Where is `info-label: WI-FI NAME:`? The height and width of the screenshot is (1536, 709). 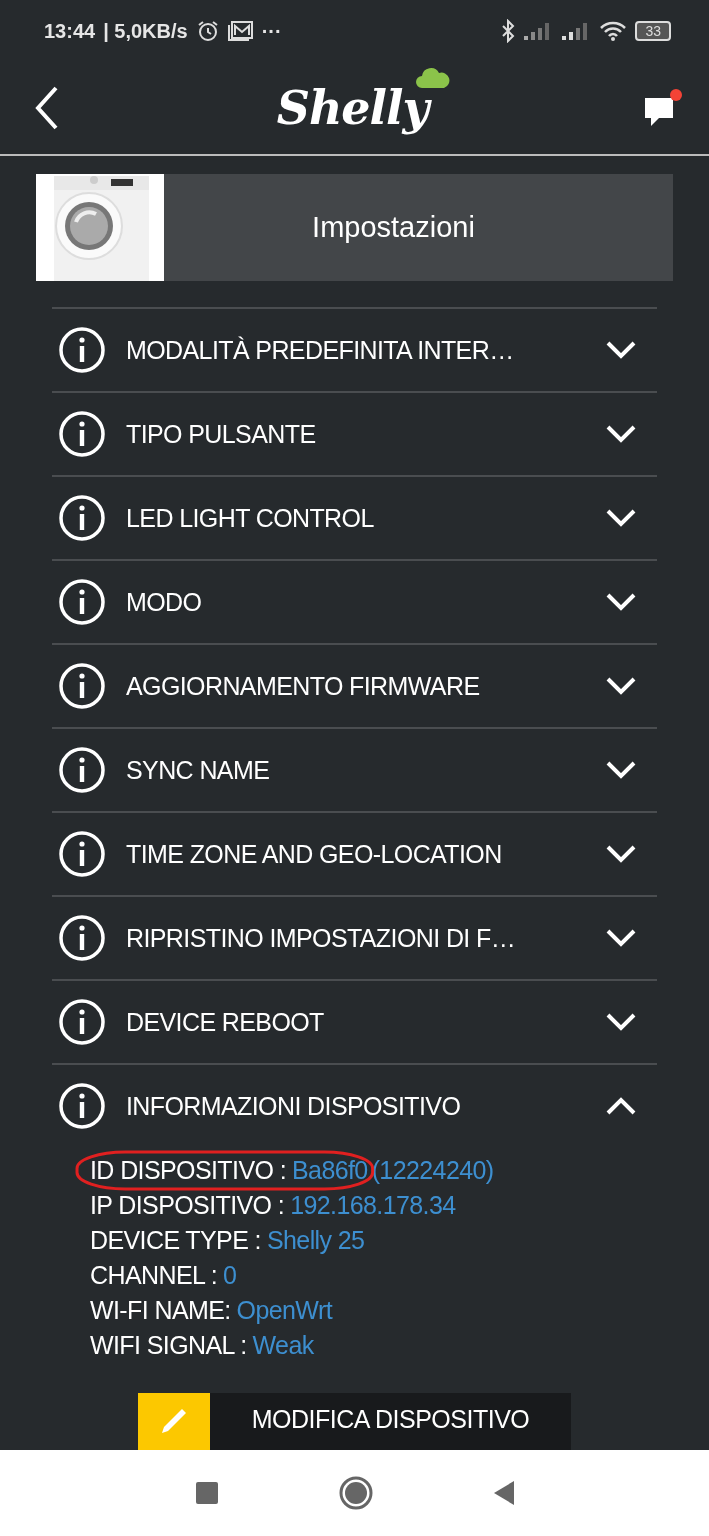
info-label: WI-FI NAME: is located at coordinates (160, 1310).